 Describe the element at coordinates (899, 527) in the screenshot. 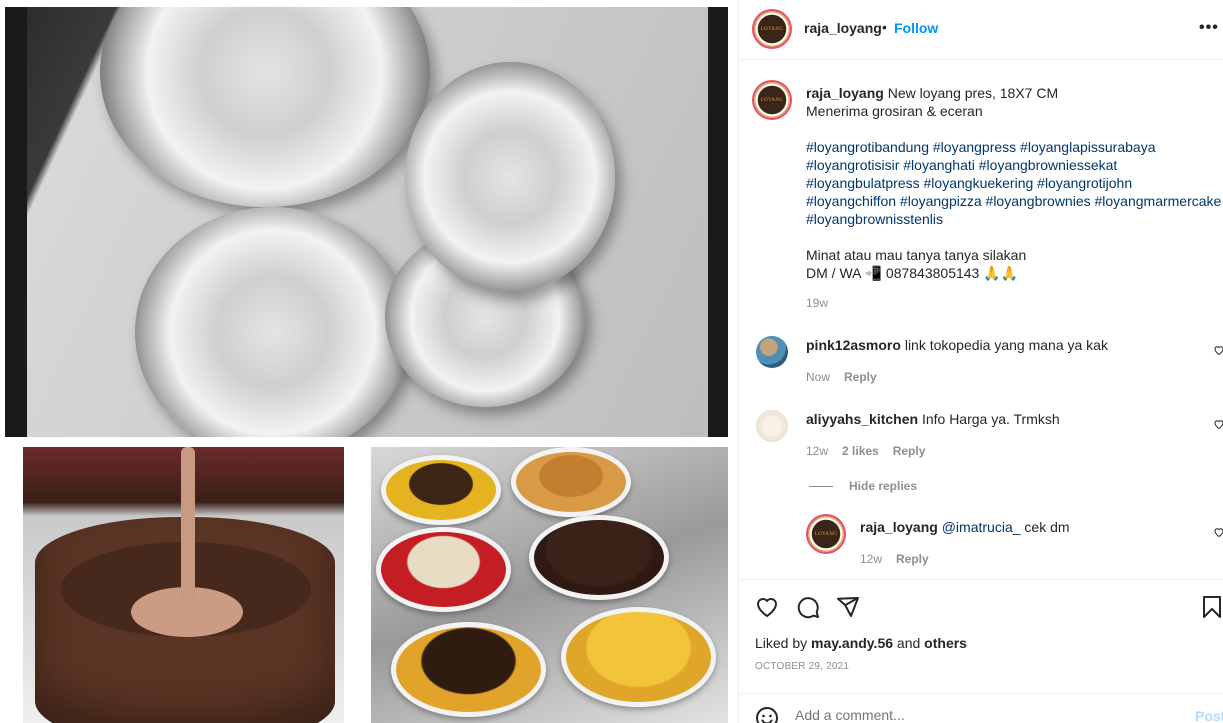

I see `reply-username: raja_loyang` at that location.